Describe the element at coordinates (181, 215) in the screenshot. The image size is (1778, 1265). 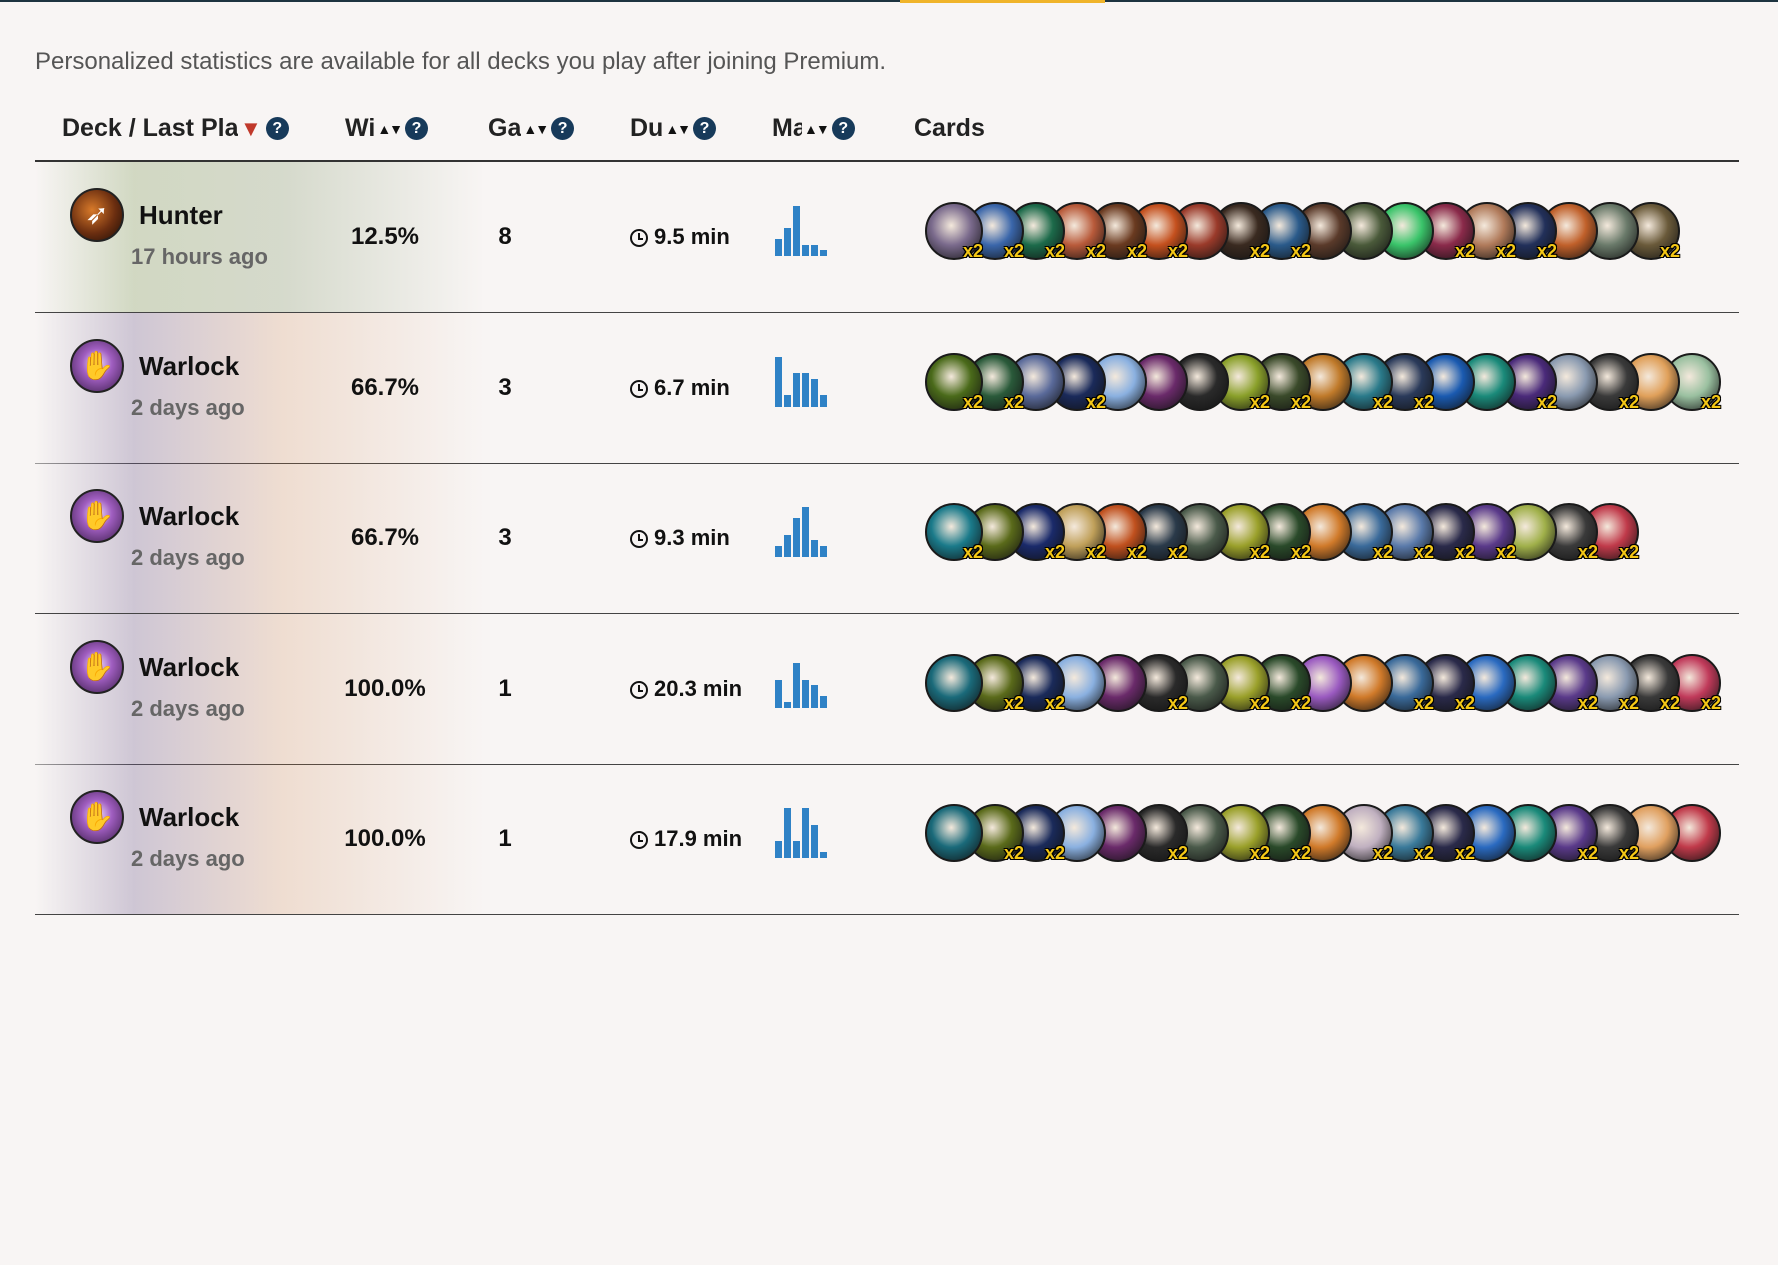
I see `deck-class-name: Hunter` at that location.